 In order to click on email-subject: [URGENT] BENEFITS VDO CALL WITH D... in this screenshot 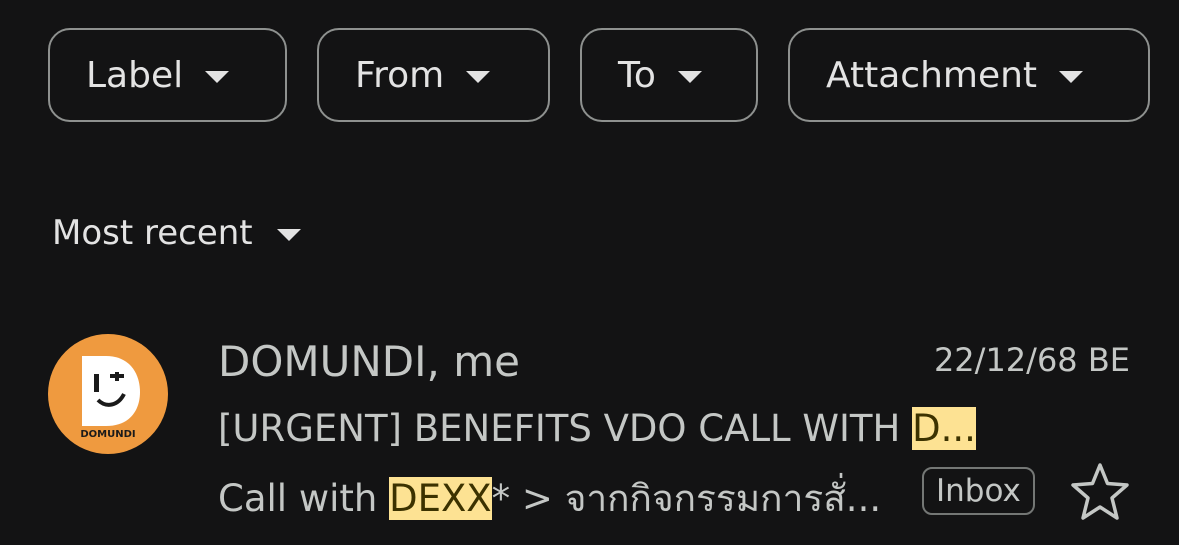, I will do `click(597, 428)`.